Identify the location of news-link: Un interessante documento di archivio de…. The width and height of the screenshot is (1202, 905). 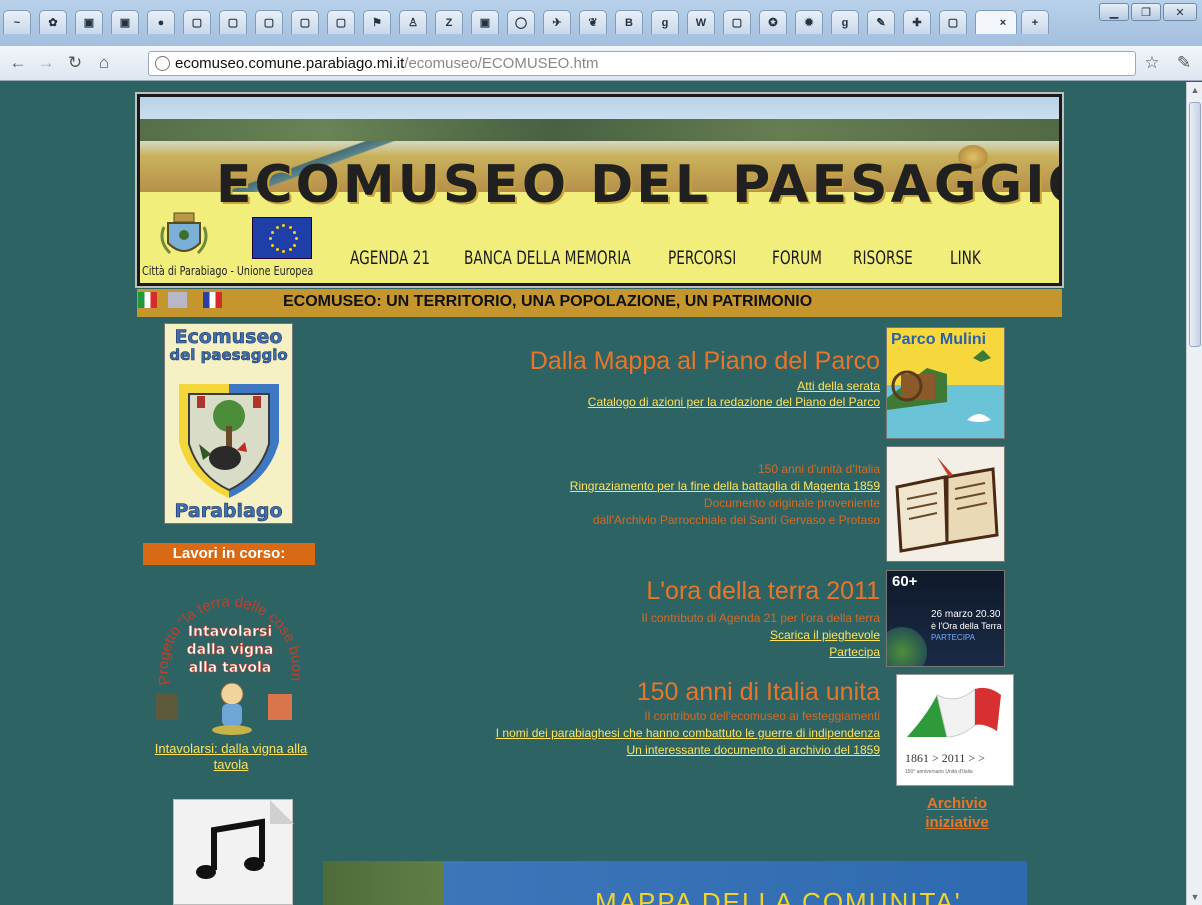
(754, 750).